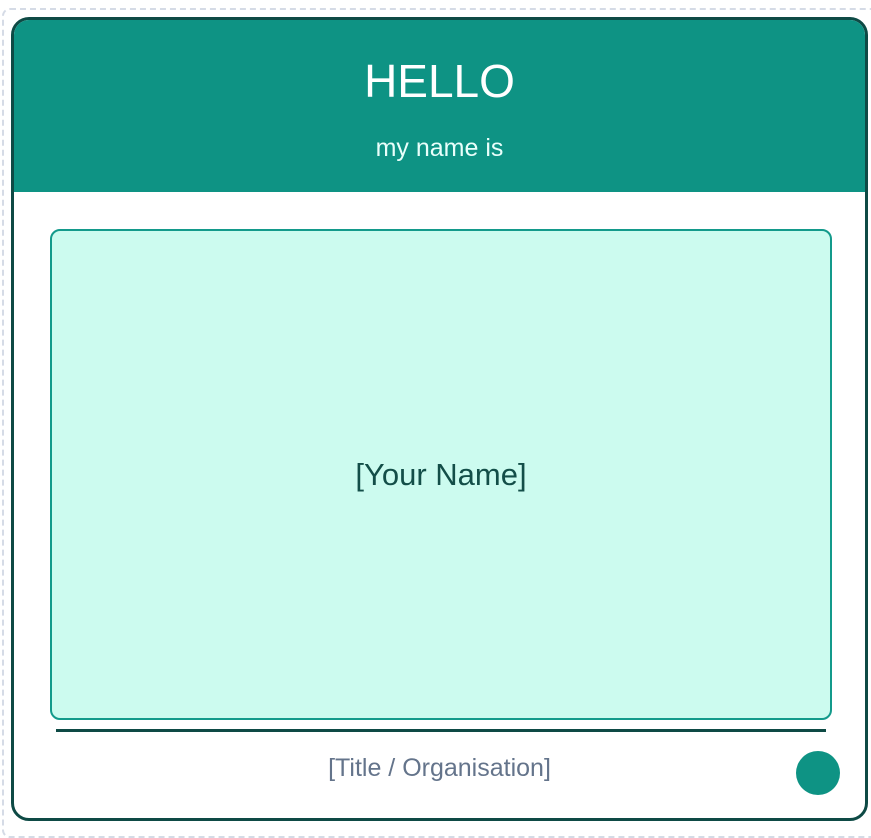  Describe the element at coordinates (441, 730) in the screenshot. I see `divider-line` at that location.